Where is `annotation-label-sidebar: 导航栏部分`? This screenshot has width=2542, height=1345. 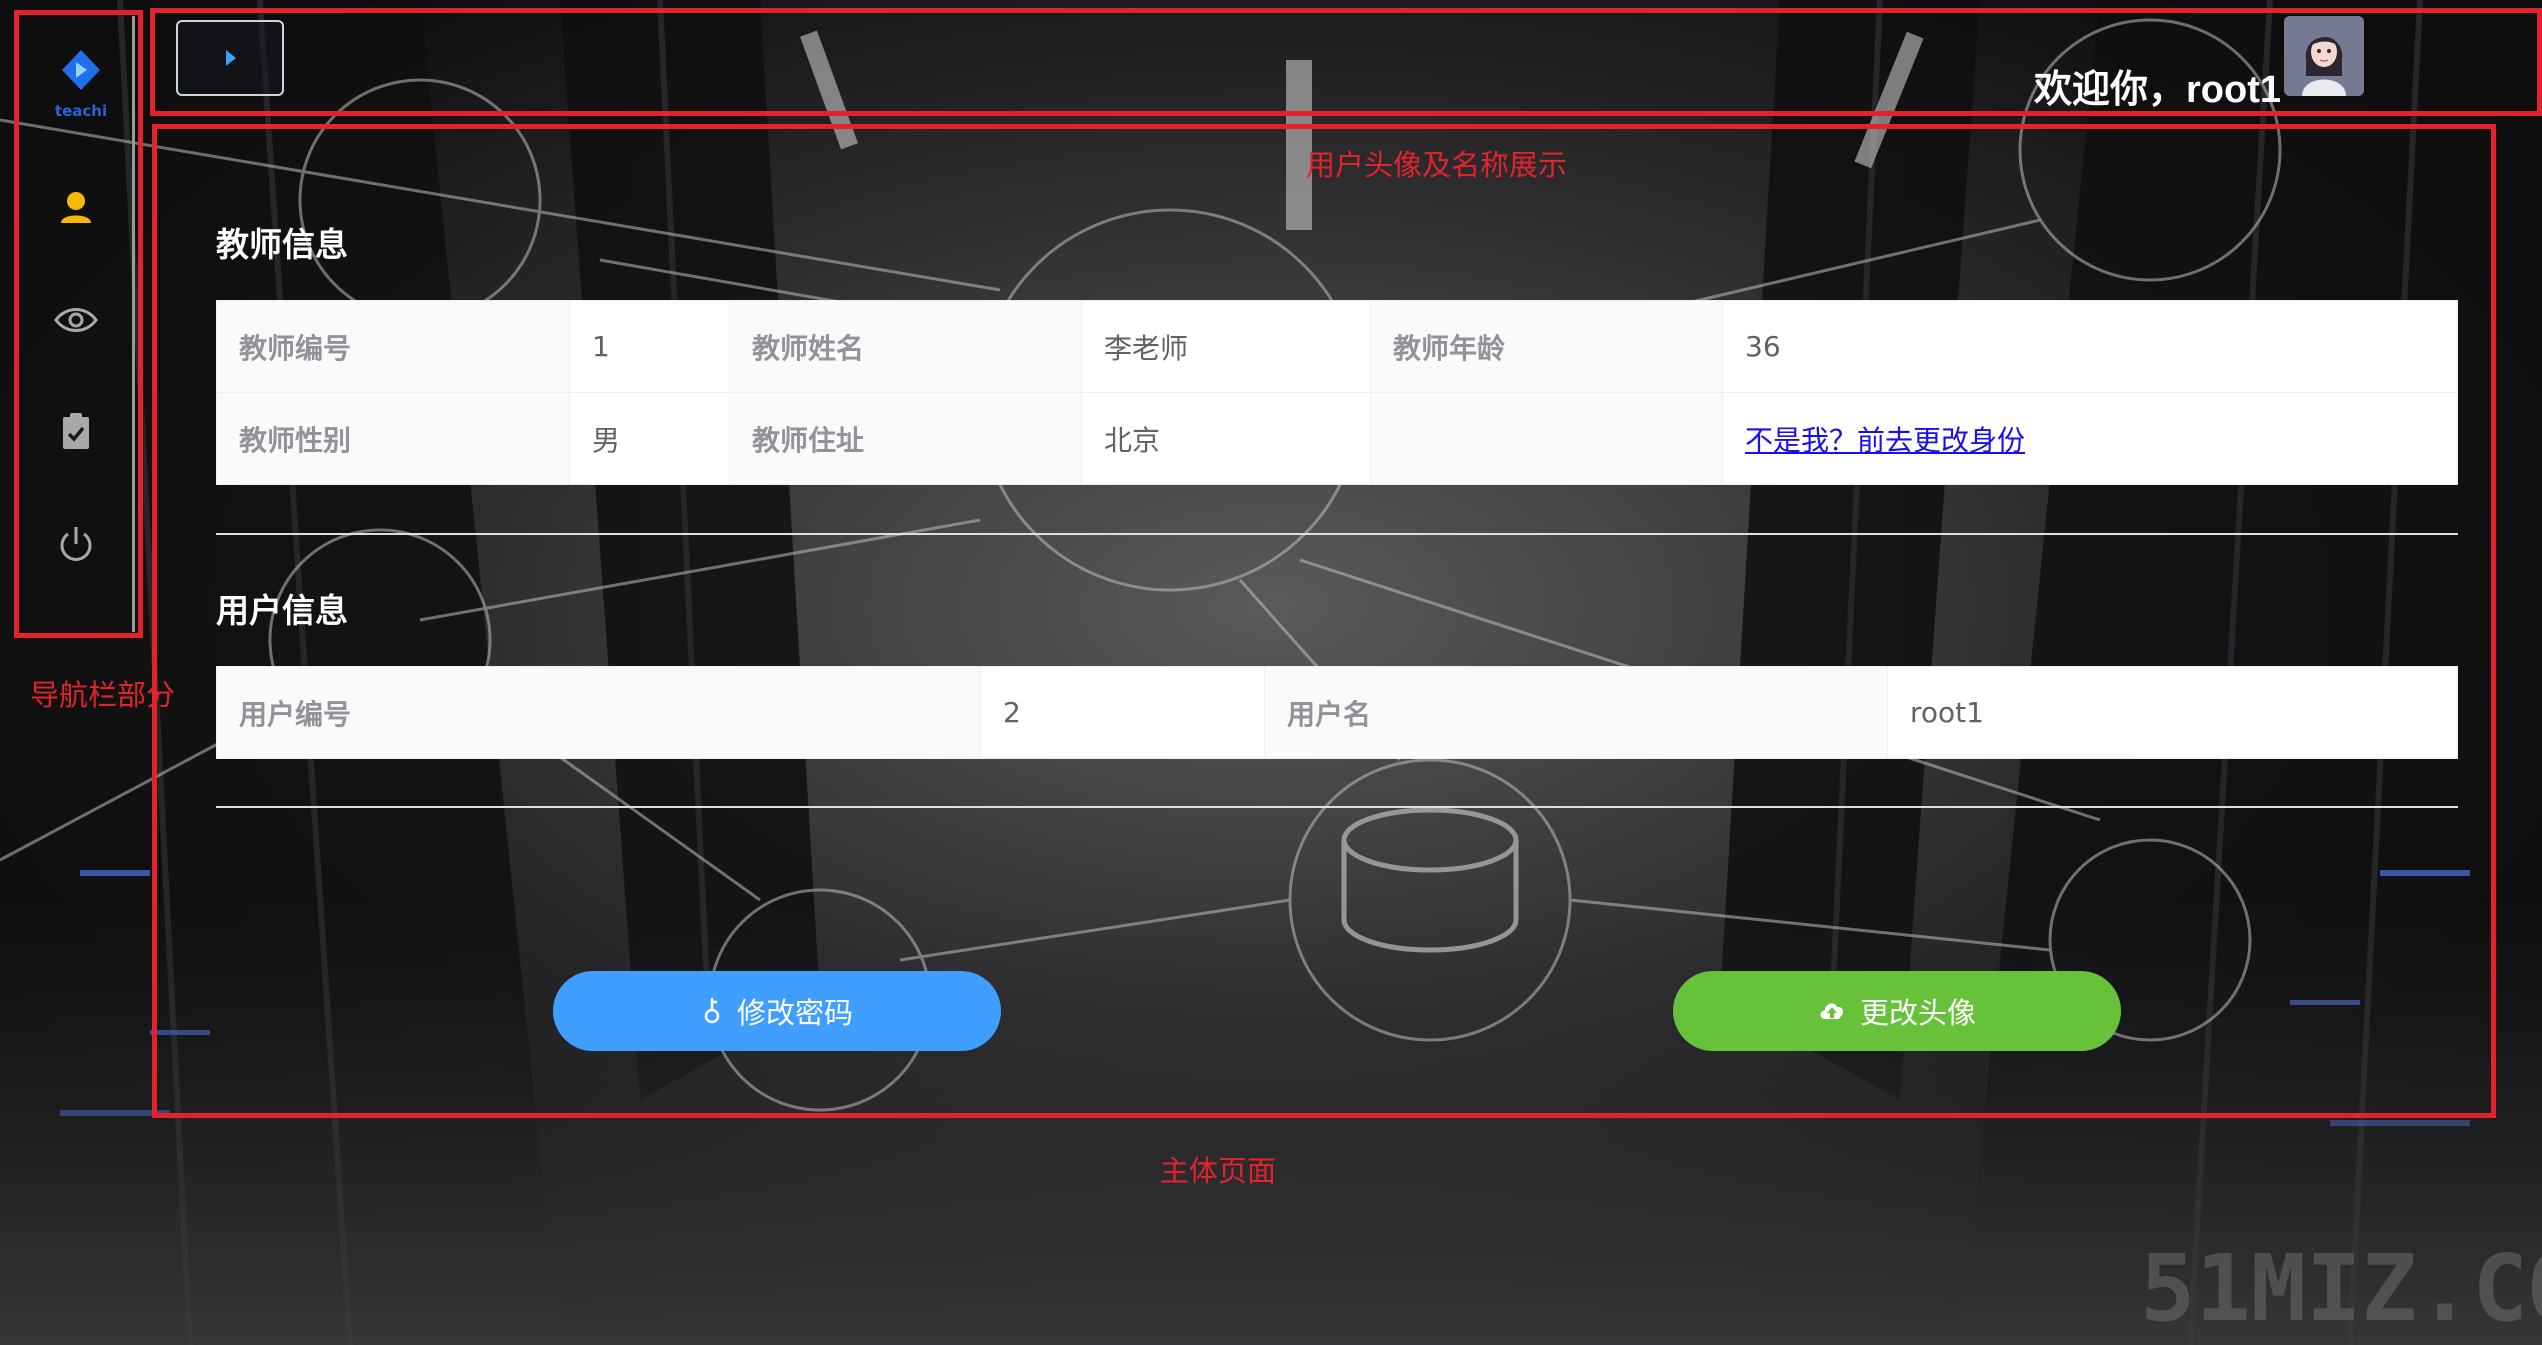
annotation-label-sidebar: 导航栏部分 is located at coordinates (103, 695).